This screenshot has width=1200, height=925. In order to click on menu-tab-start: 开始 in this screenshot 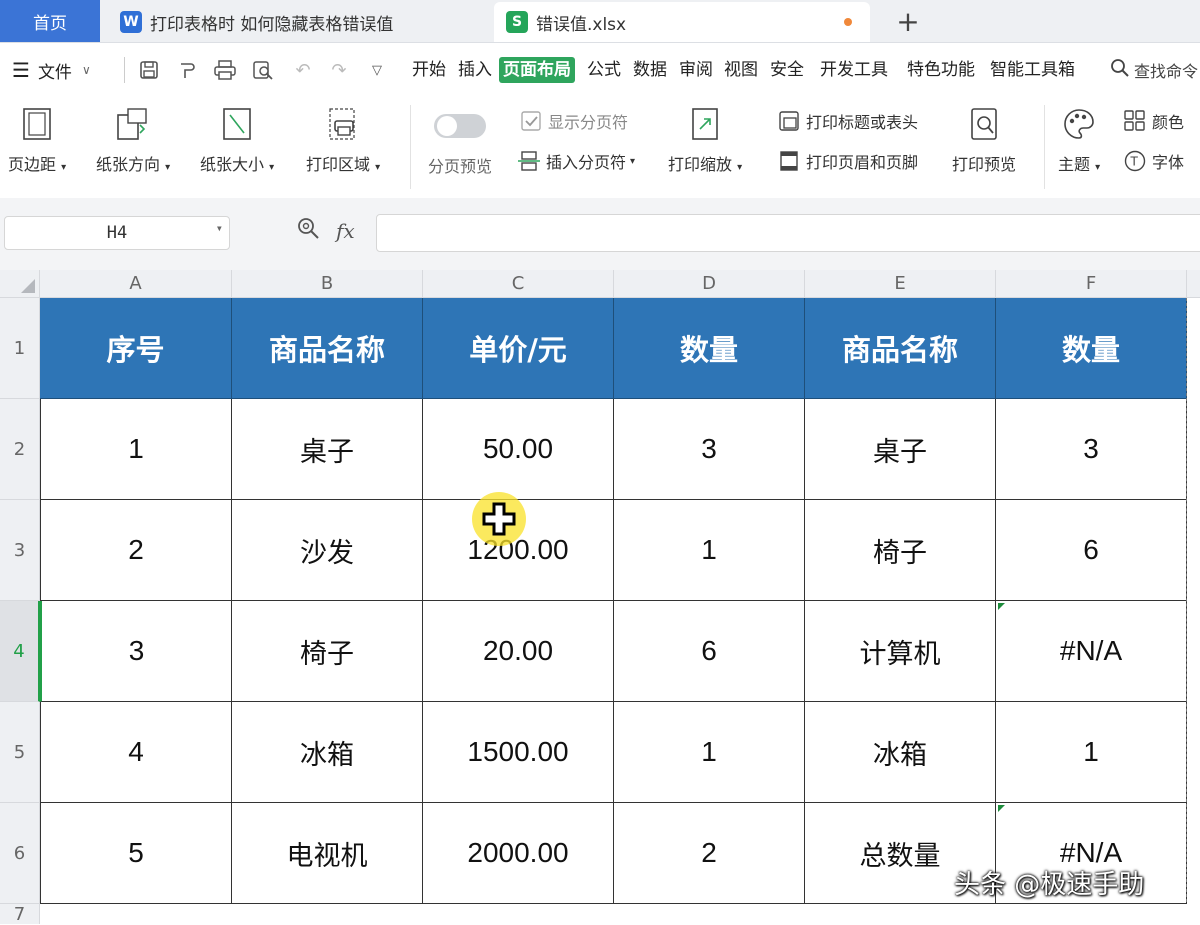, I will do `click(429, 70)`.